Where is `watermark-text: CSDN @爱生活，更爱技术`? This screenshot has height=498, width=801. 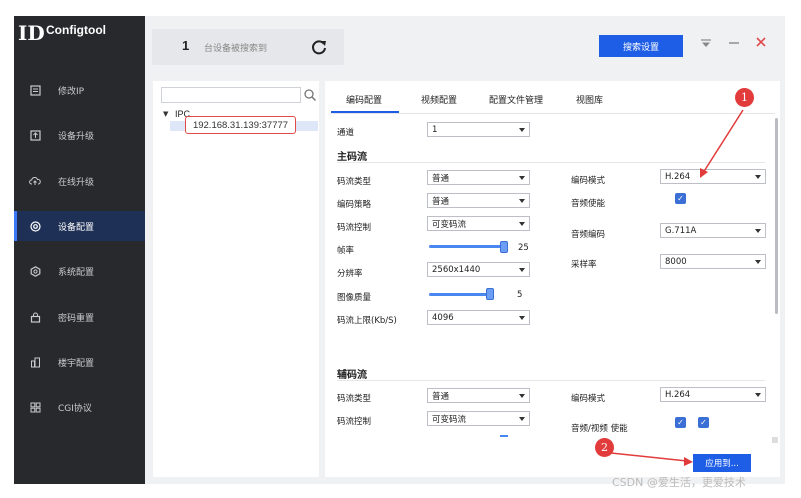 watermark-text: CSDN @爱生活，更爱技术 is located at coordinates (679, 482).